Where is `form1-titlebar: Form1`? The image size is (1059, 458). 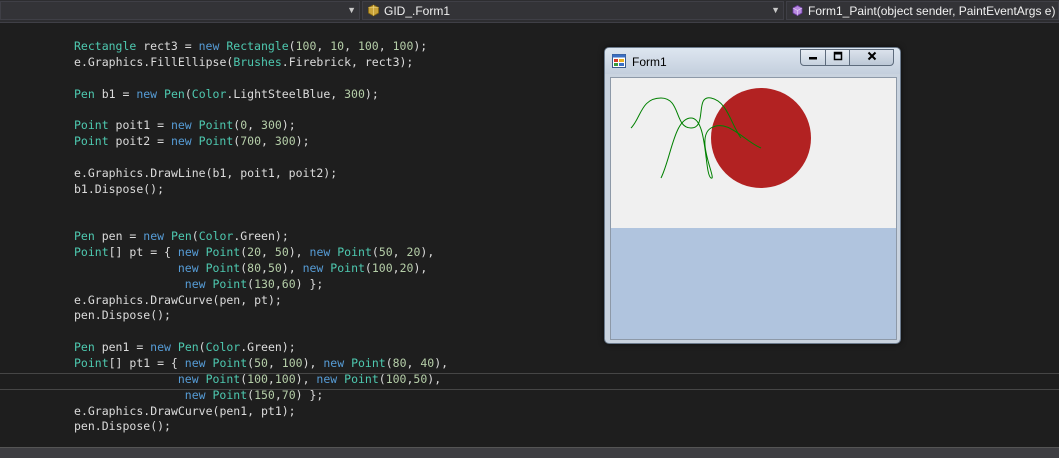
form1-titlebar: Form1 is located at coordinates (752, 61).